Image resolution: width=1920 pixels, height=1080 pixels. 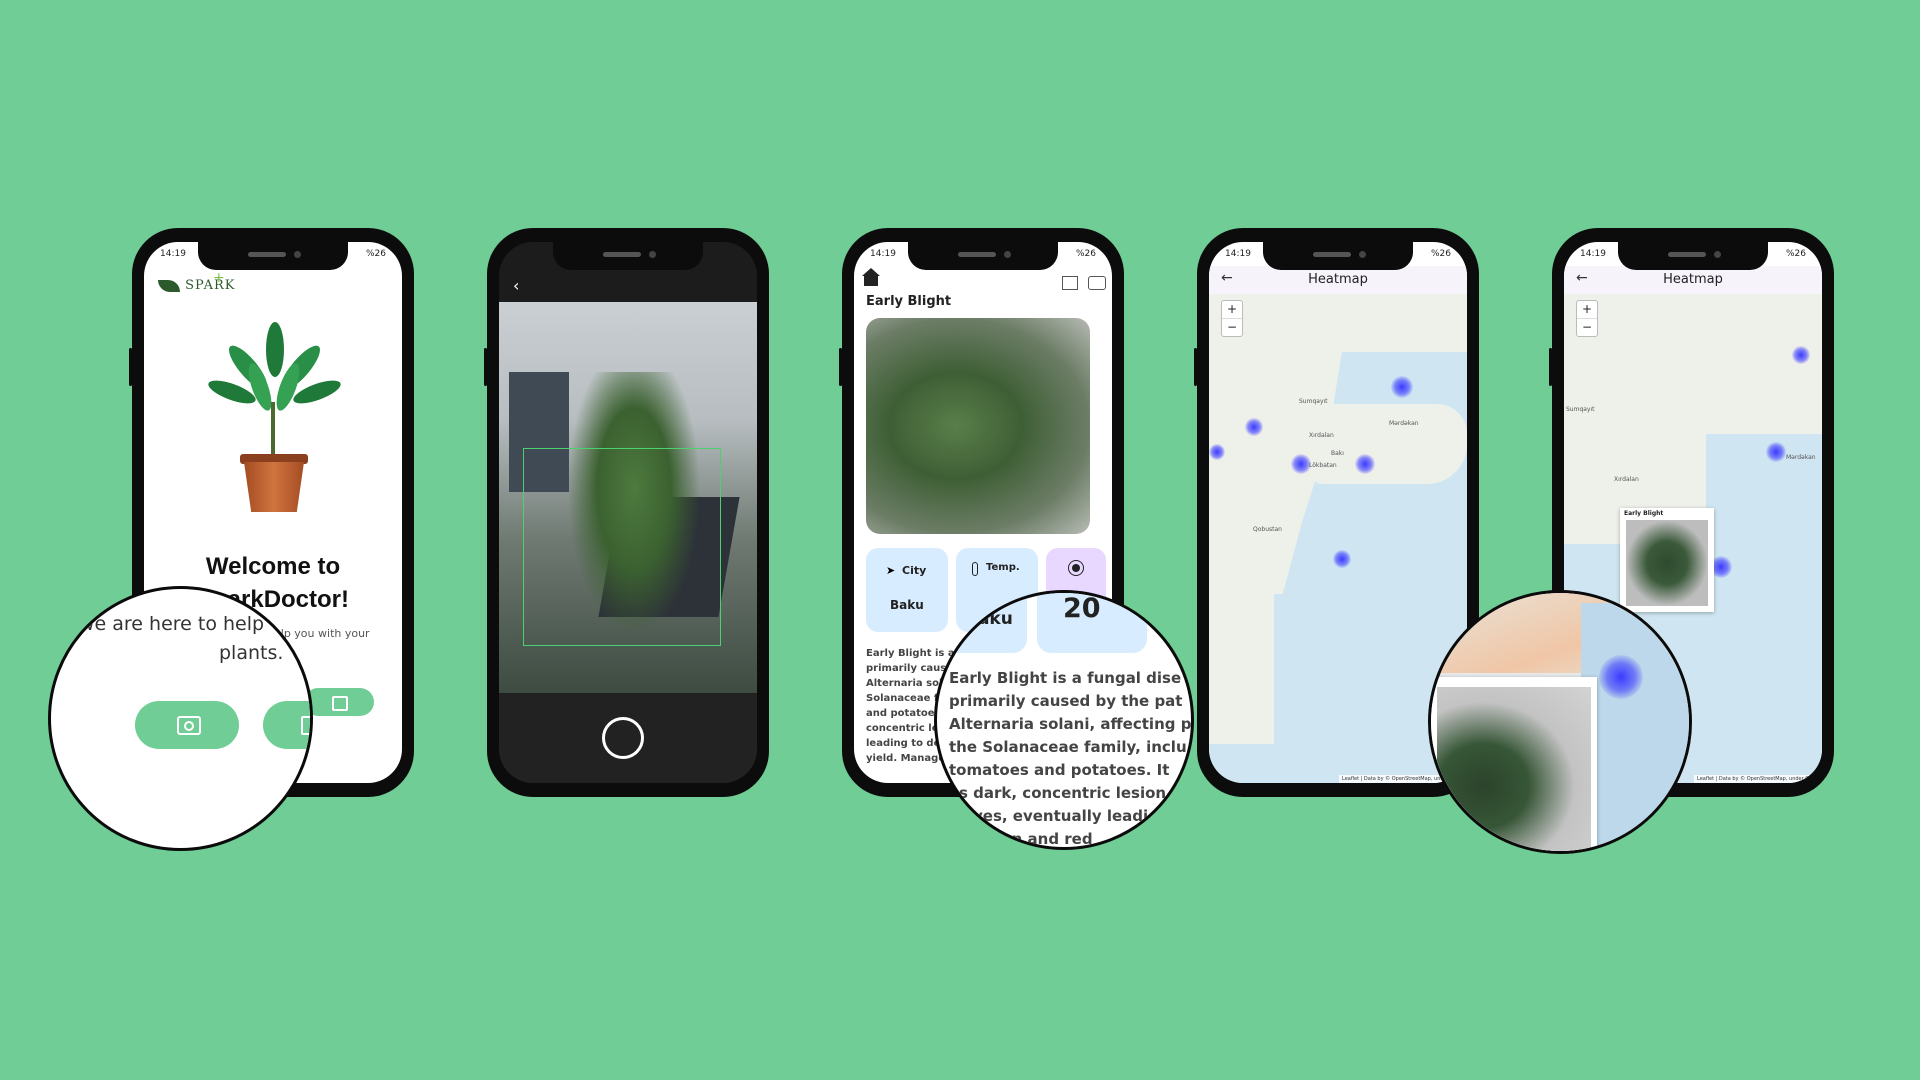 I want to click on magnified-subtitle-line1: we are here to help, so click(x=172, y=624).